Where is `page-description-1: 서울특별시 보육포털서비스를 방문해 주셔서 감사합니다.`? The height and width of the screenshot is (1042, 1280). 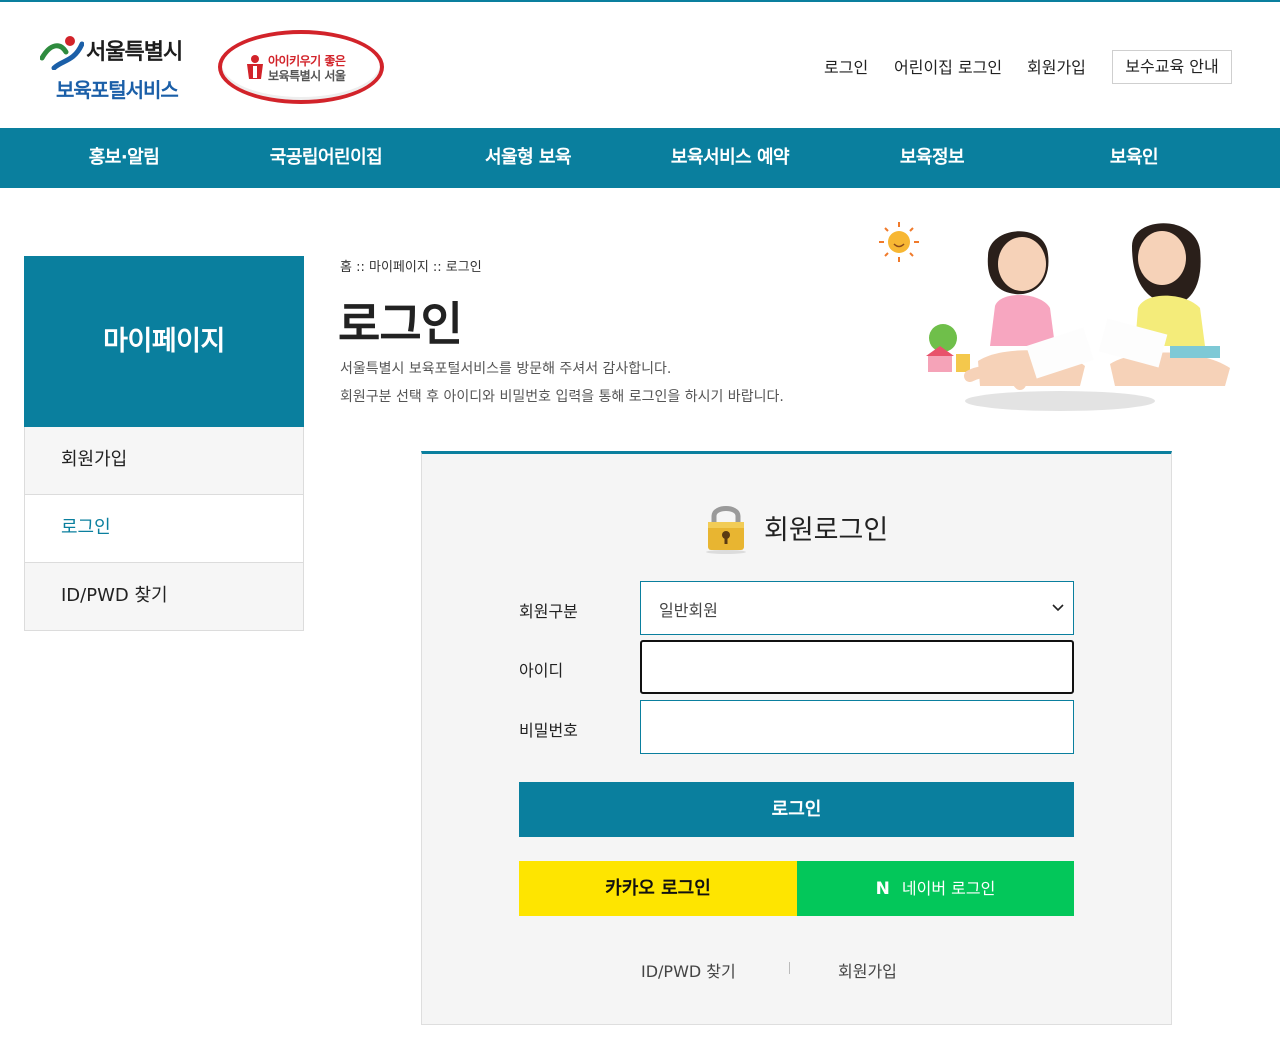
page-description-1: 서울특별시 보육포털서비스를 방문해 주셔서 감사합니다. is located at coordinates (506, 369).